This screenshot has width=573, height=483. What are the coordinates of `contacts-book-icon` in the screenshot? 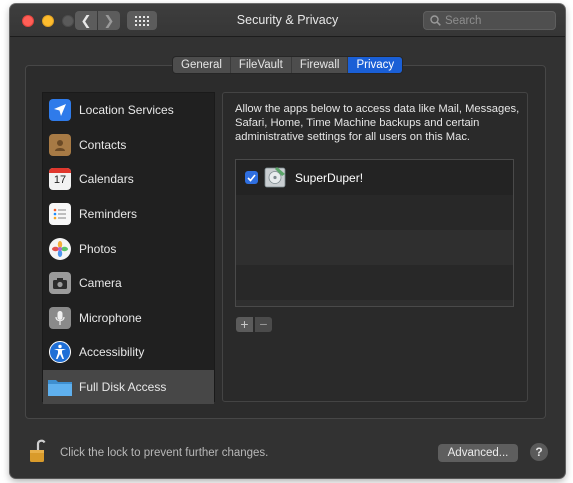 It's located at (60, 144).